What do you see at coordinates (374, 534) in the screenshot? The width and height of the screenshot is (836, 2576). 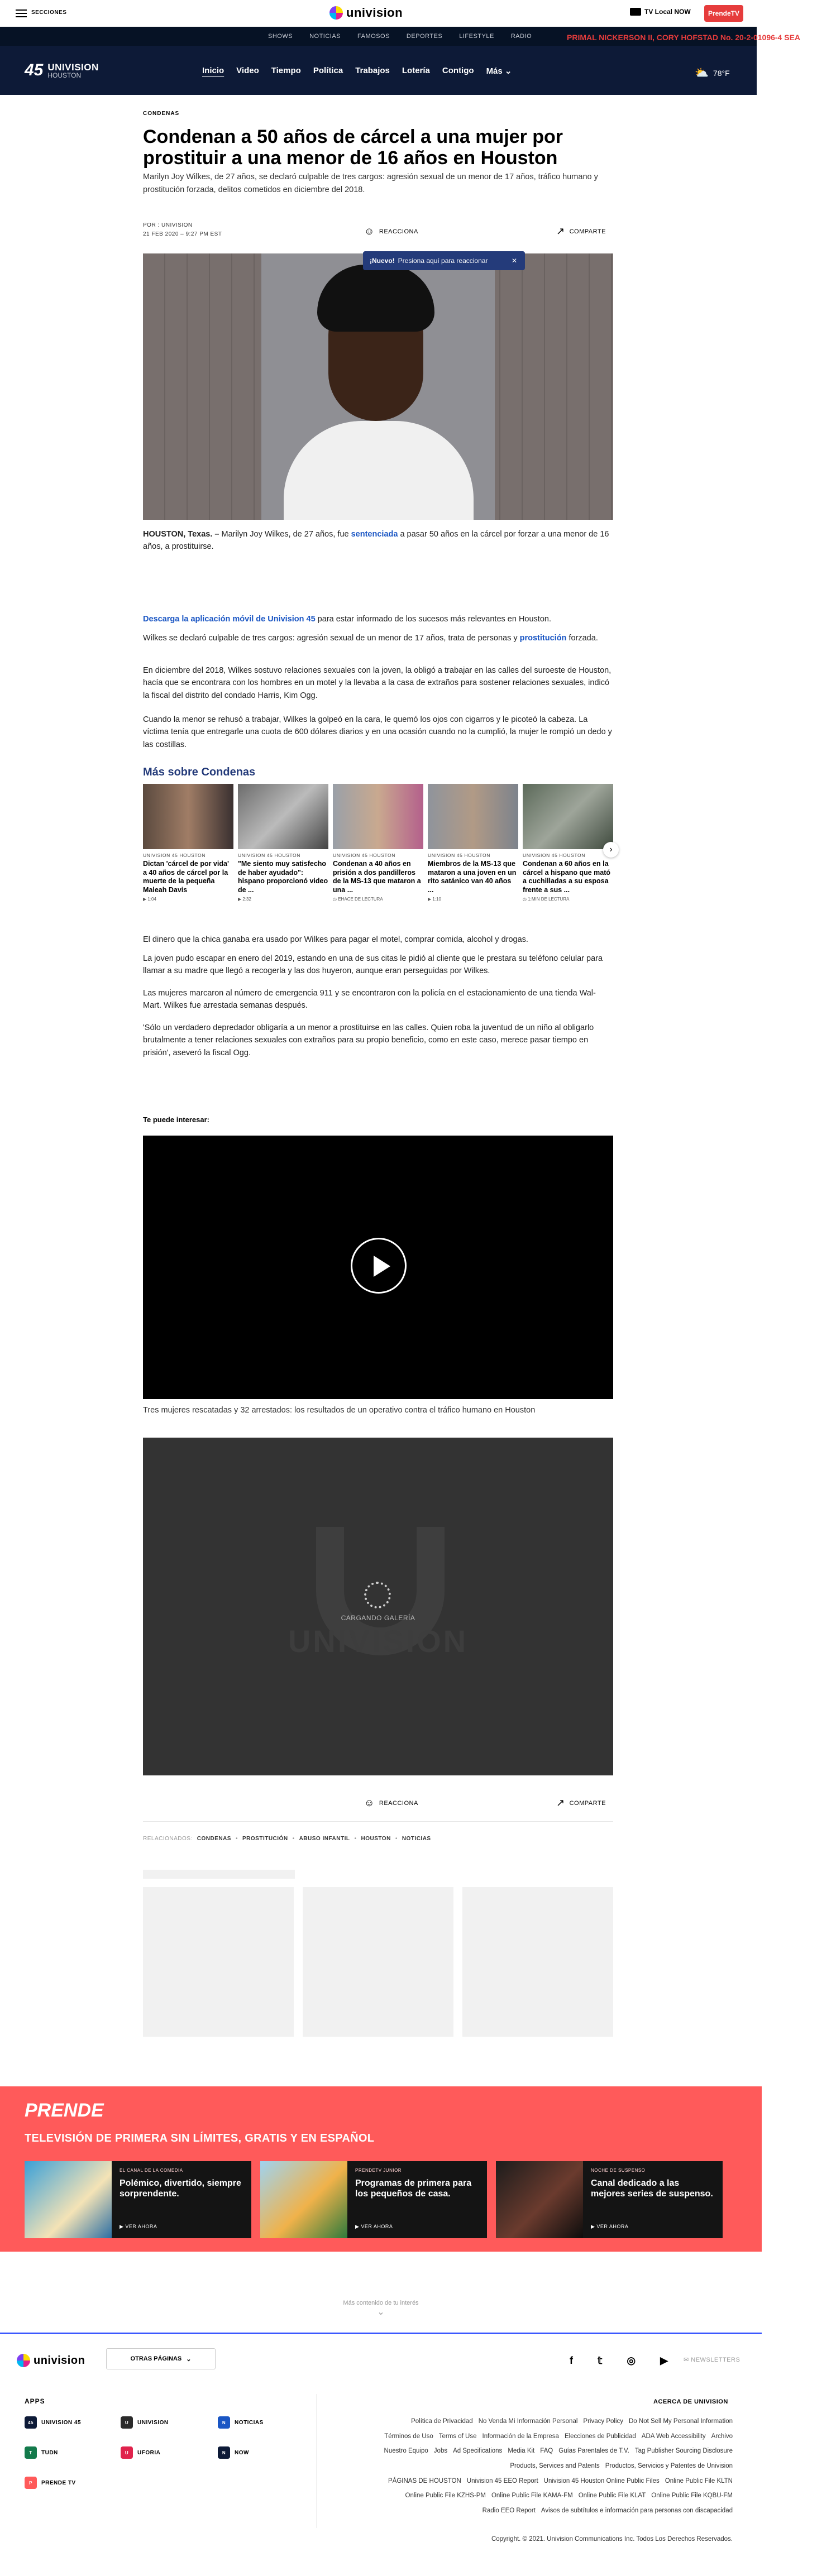 I see `sentenciada-link: sentenciada` at bounding box center [374, 534].